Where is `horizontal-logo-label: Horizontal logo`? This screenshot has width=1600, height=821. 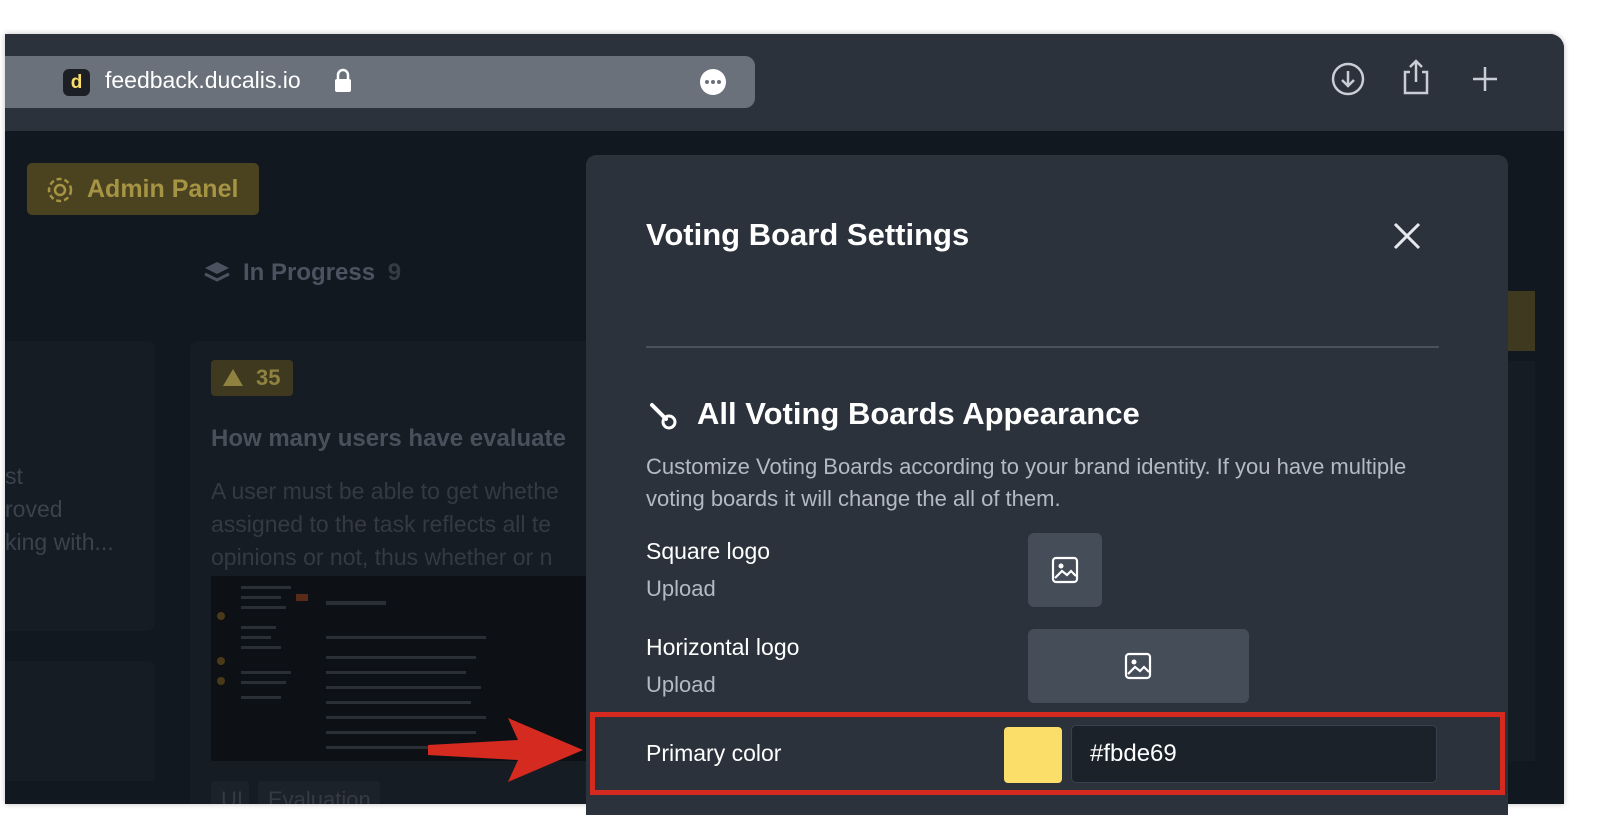
horizontal-logo-label: Horizontal logo is located at coordinates (723, 647).